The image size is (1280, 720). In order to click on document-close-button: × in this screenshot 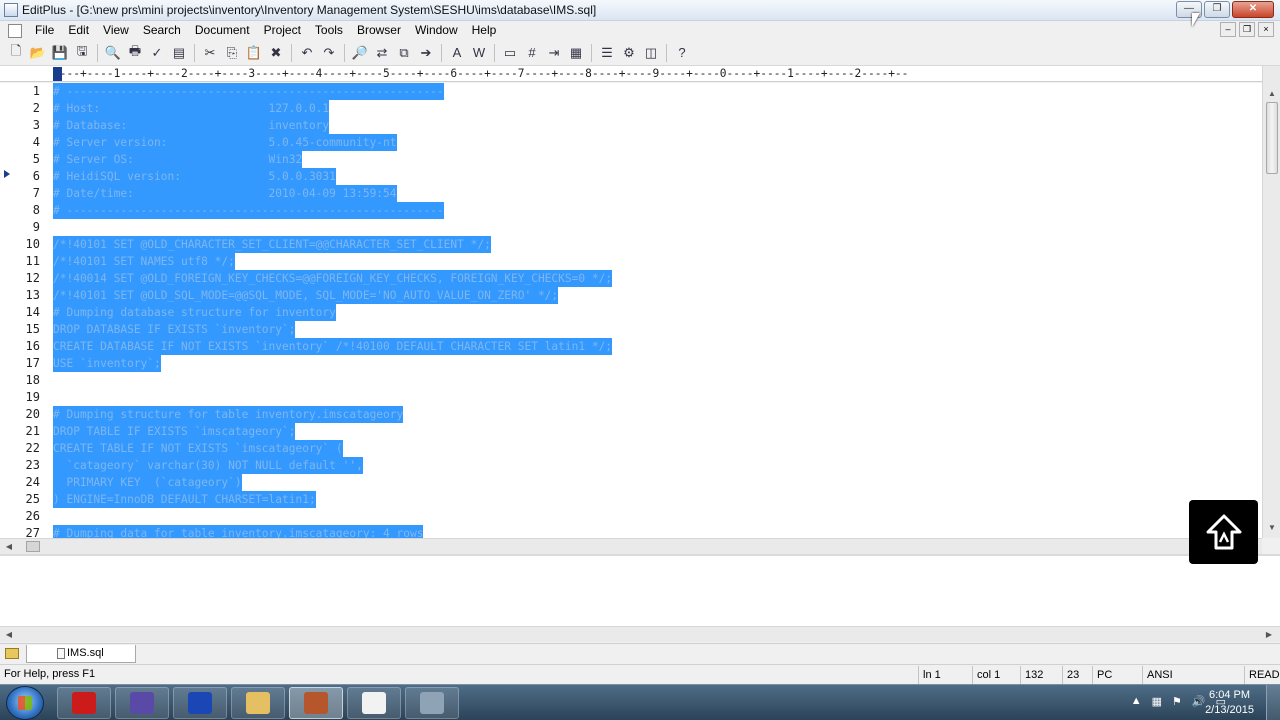, I will do `click(1266, 29)`.